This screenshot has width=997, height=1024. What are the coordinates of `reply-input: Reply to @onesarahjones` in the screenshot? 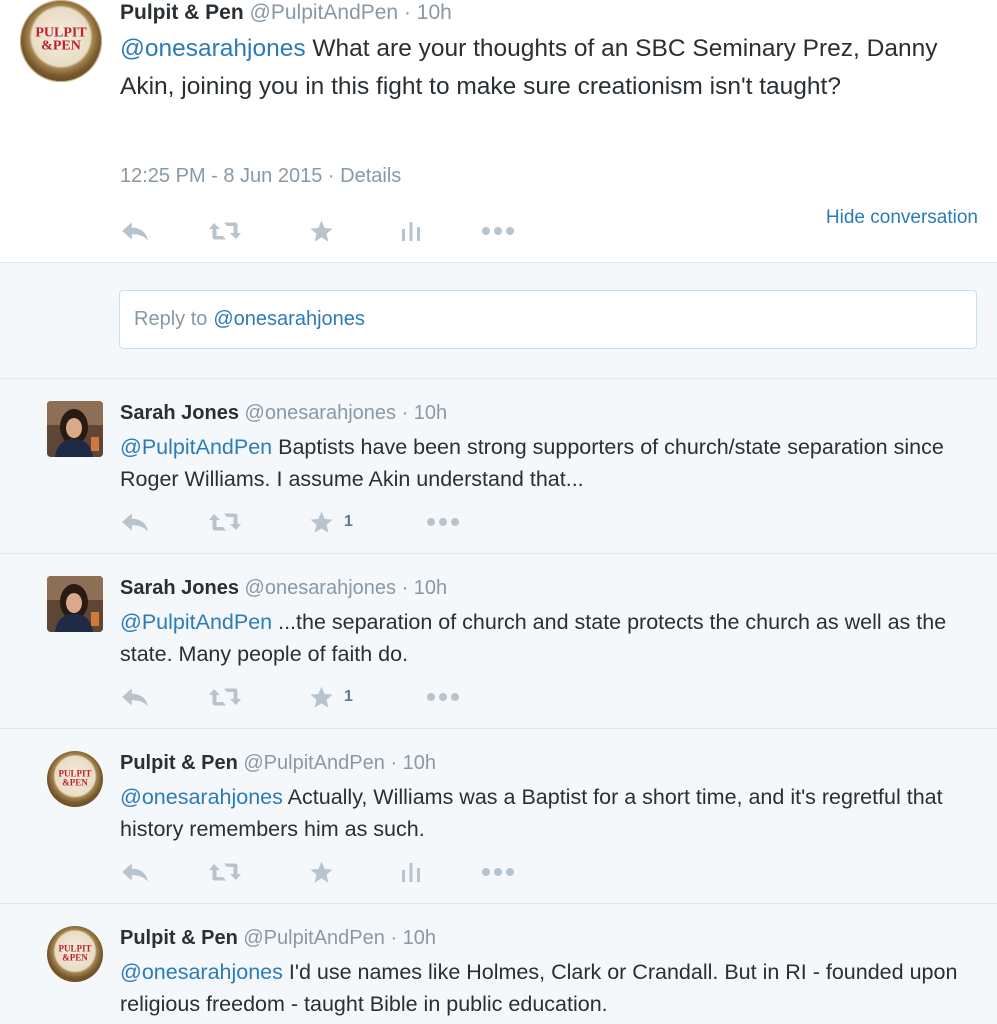 It's located at (548, 319).